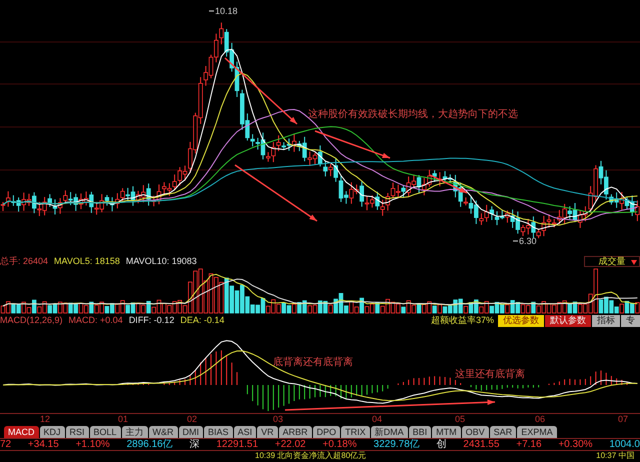 The width and height of the screenshot is (640, 462). What do you see at coordinates (568, 320) in the screenshot?
I see `parameter-button: 默认参数` at bounding box center [568, 320].